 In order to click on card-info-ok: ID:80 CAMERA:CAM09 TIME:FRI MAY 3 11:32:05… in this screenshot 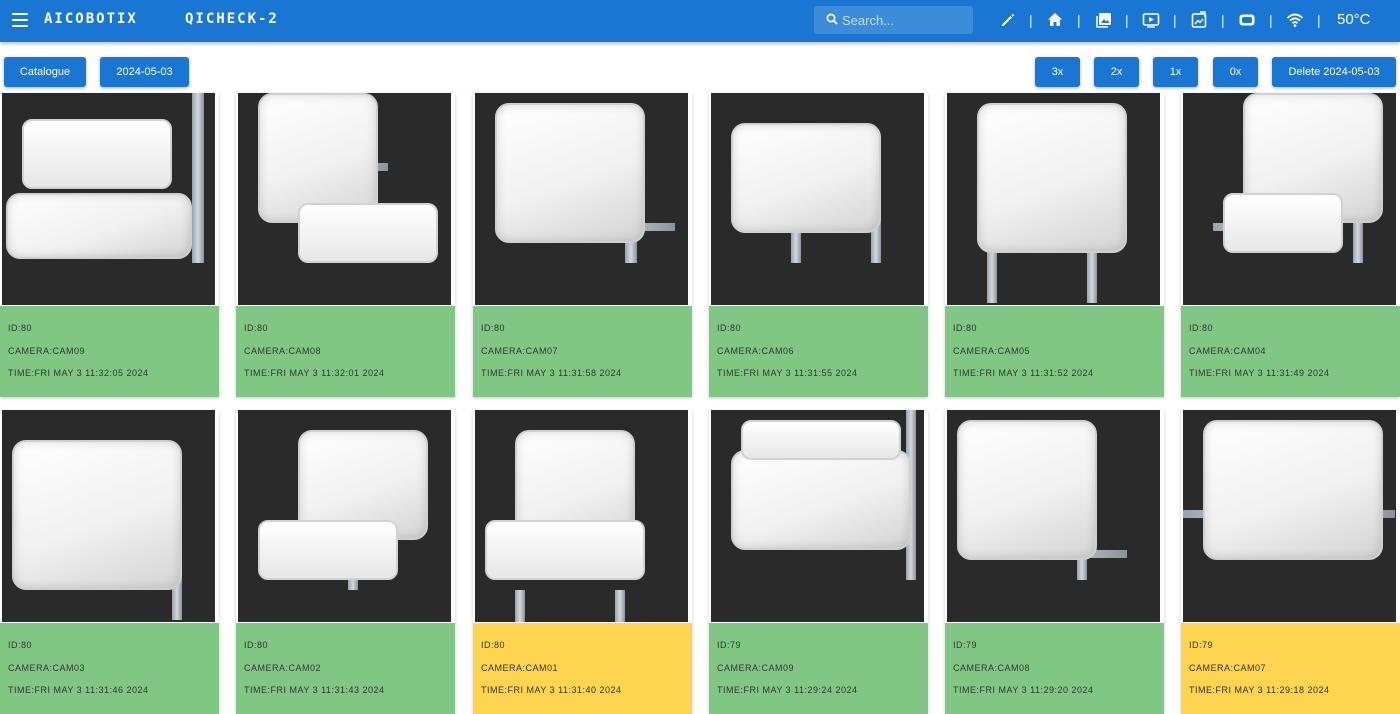, I will do `click(109, 351)`.